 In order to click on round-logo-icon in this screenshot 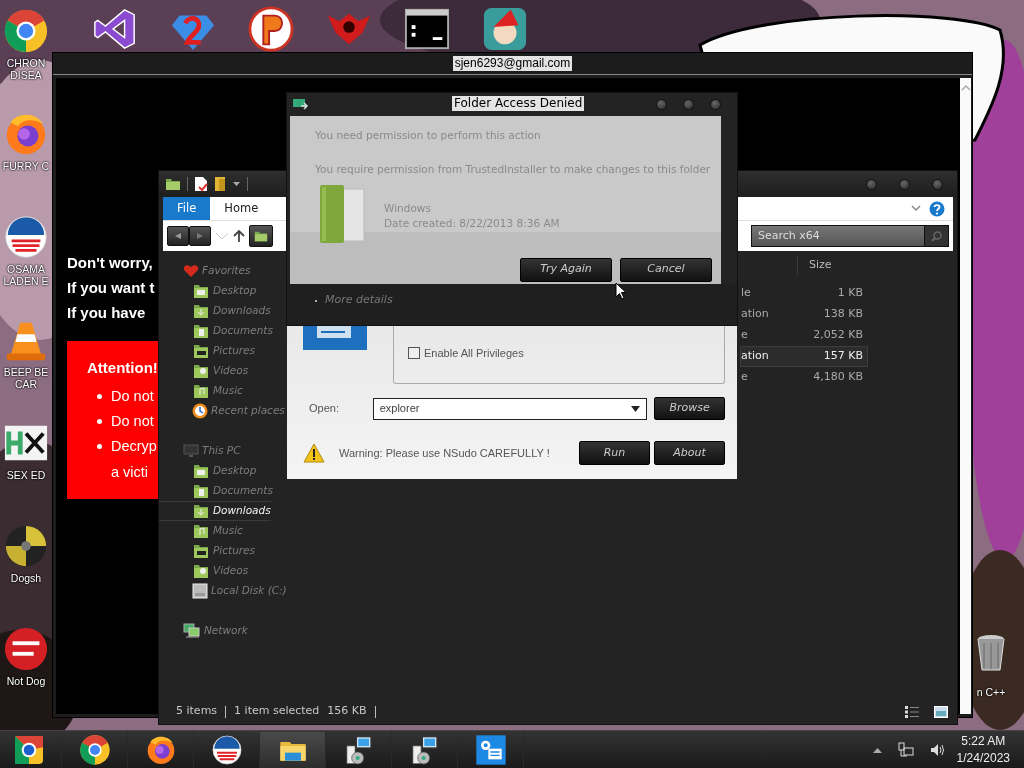, I will do `click(26, 649)`.